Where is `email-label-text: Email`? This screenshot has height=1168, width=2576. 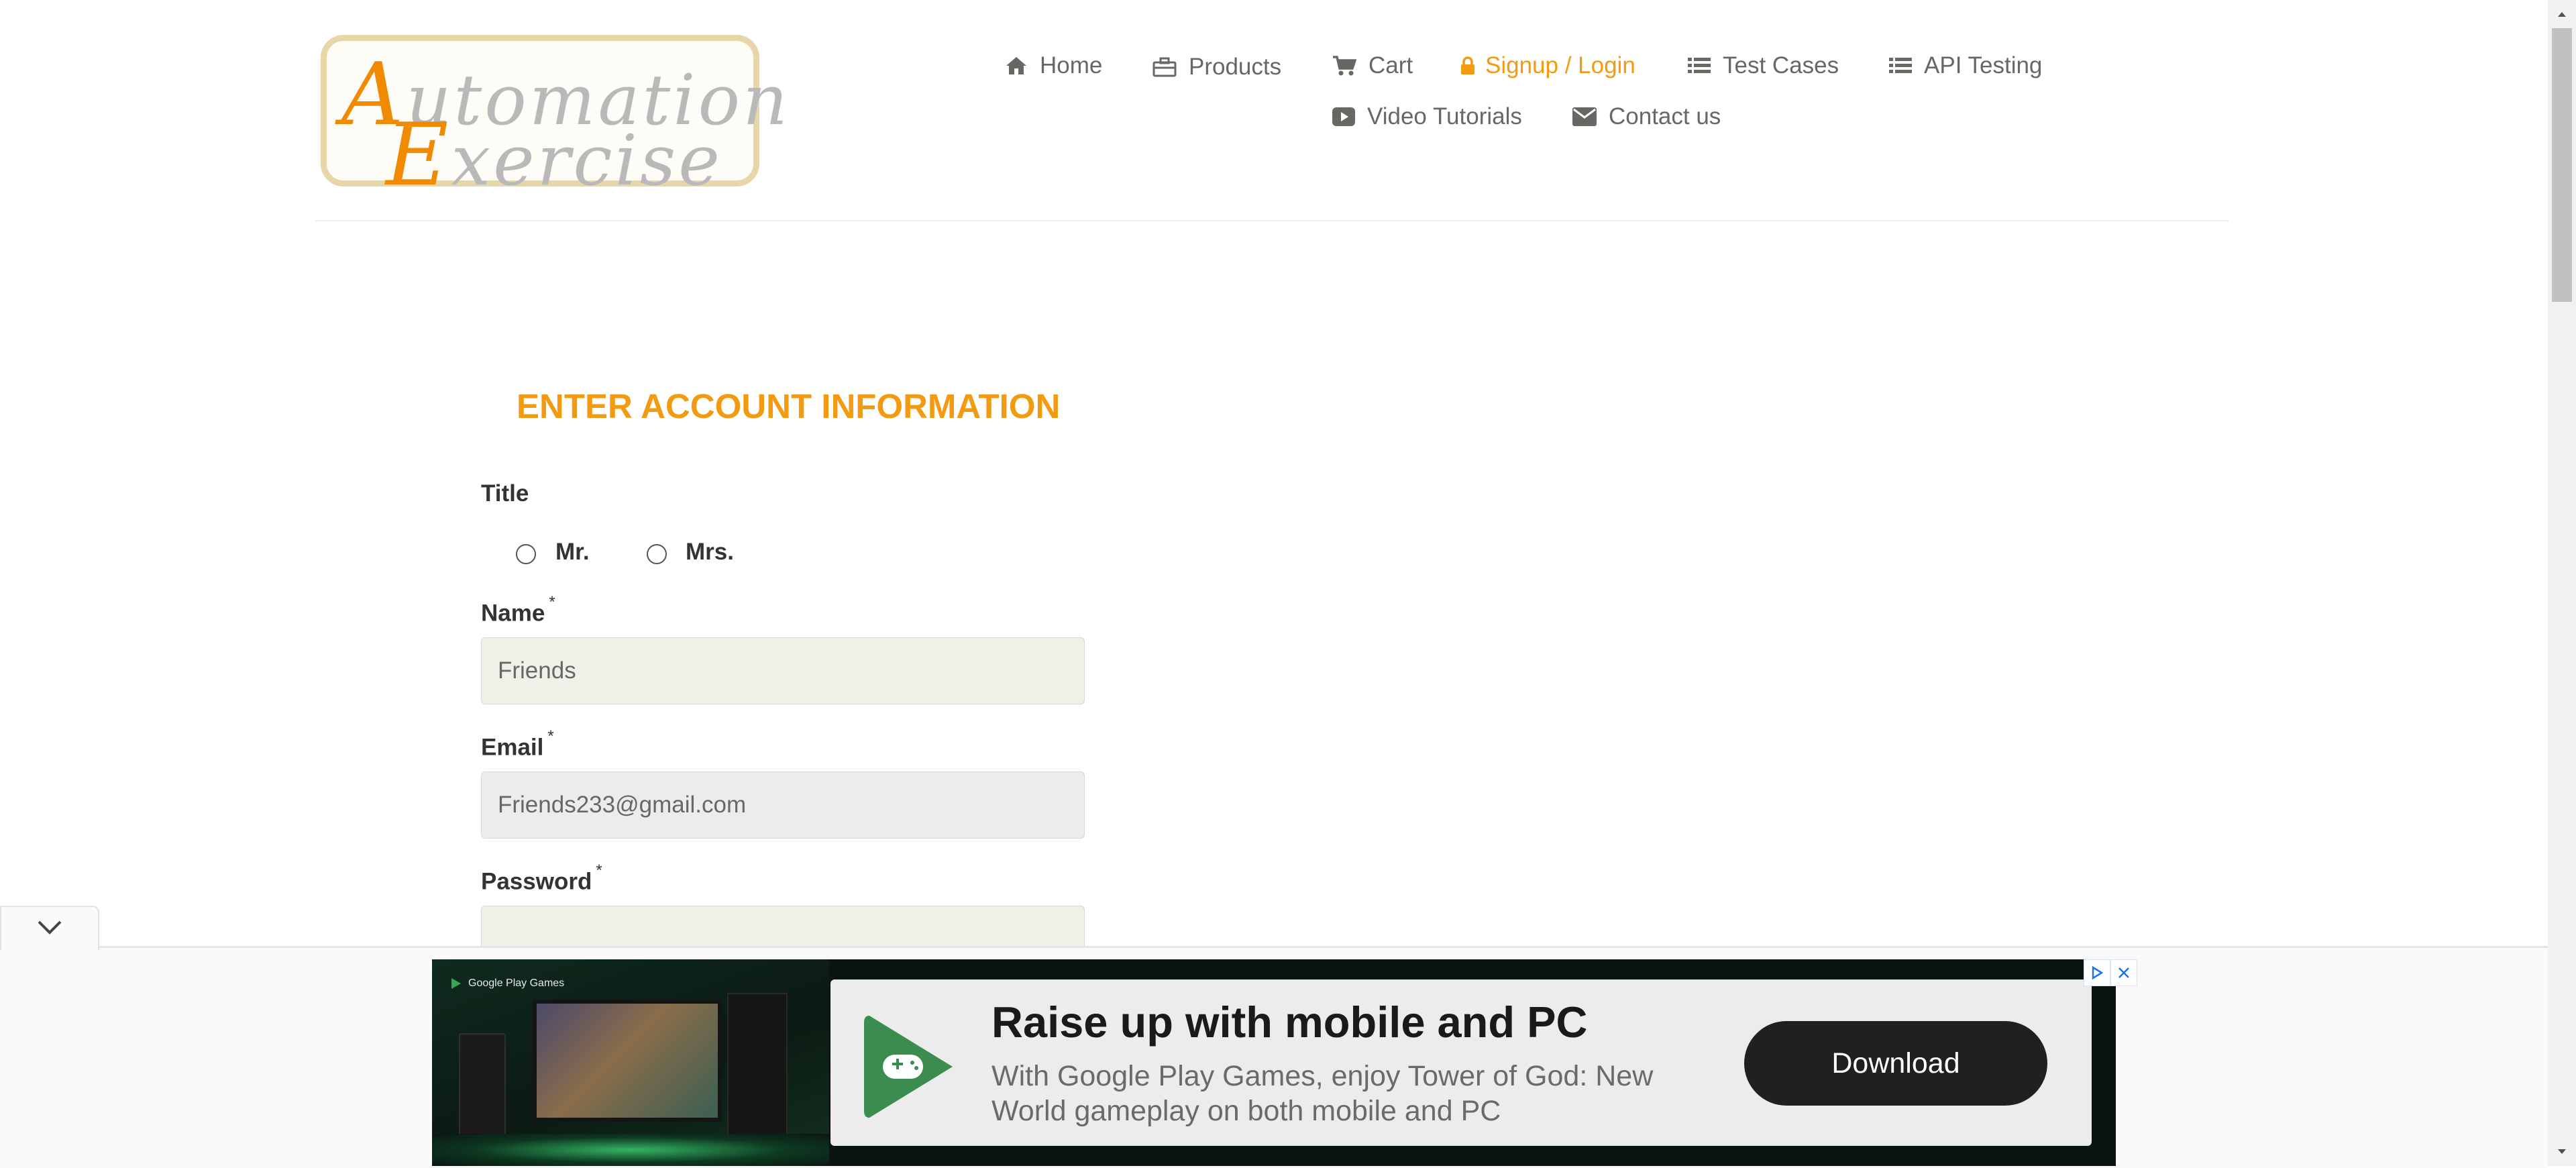
email-label-text: Email is located at coordinates (512, 747).